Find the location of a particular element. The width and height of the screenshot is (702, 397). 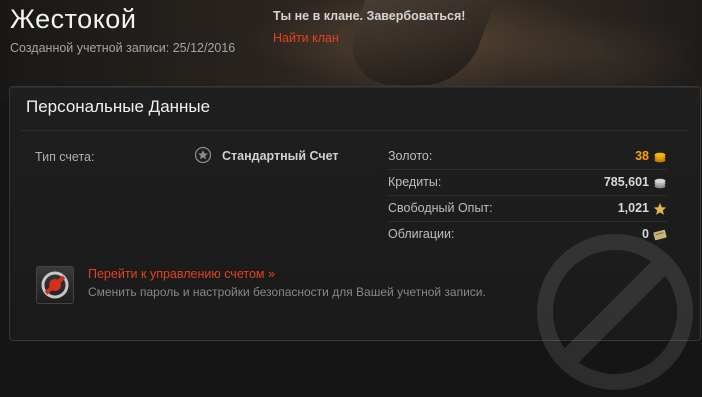

free-xp-star-icon is located at coordinates (660, 209).